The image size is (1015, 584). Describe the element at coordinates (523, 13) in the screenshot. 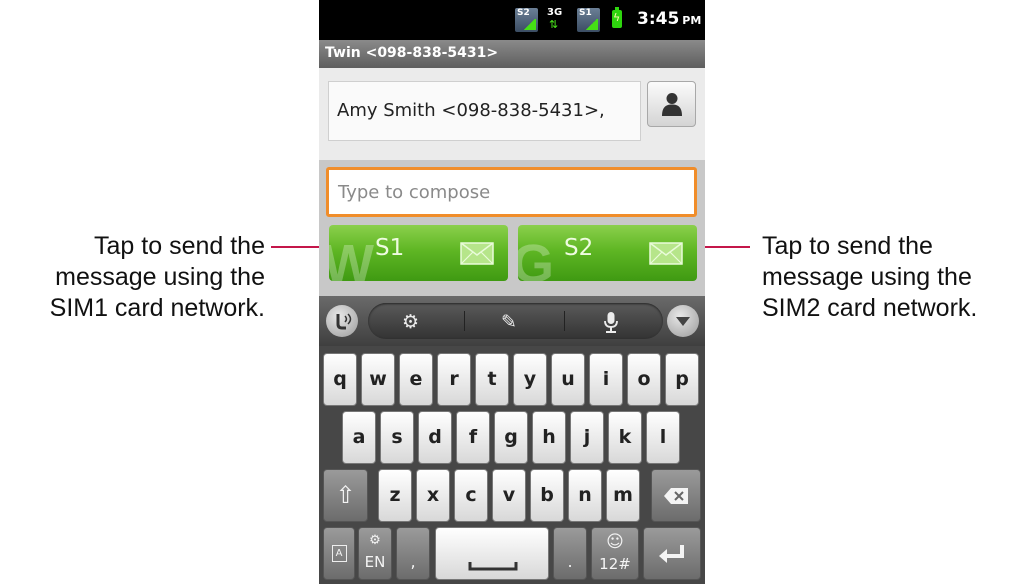

I see `sim2-label: S2` at that location.